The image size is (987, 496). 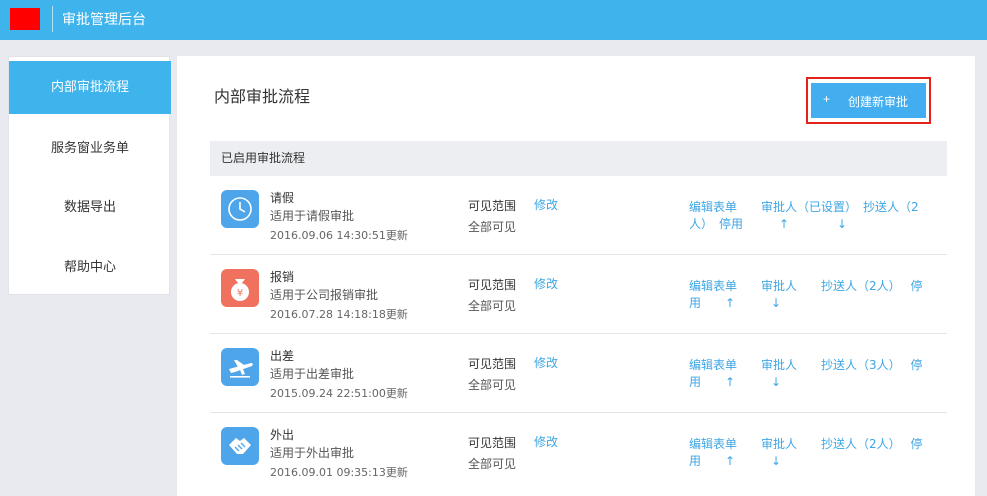 I want to click on sidebar-item-help-center: 帮助中心, so click(x=90, y=268).